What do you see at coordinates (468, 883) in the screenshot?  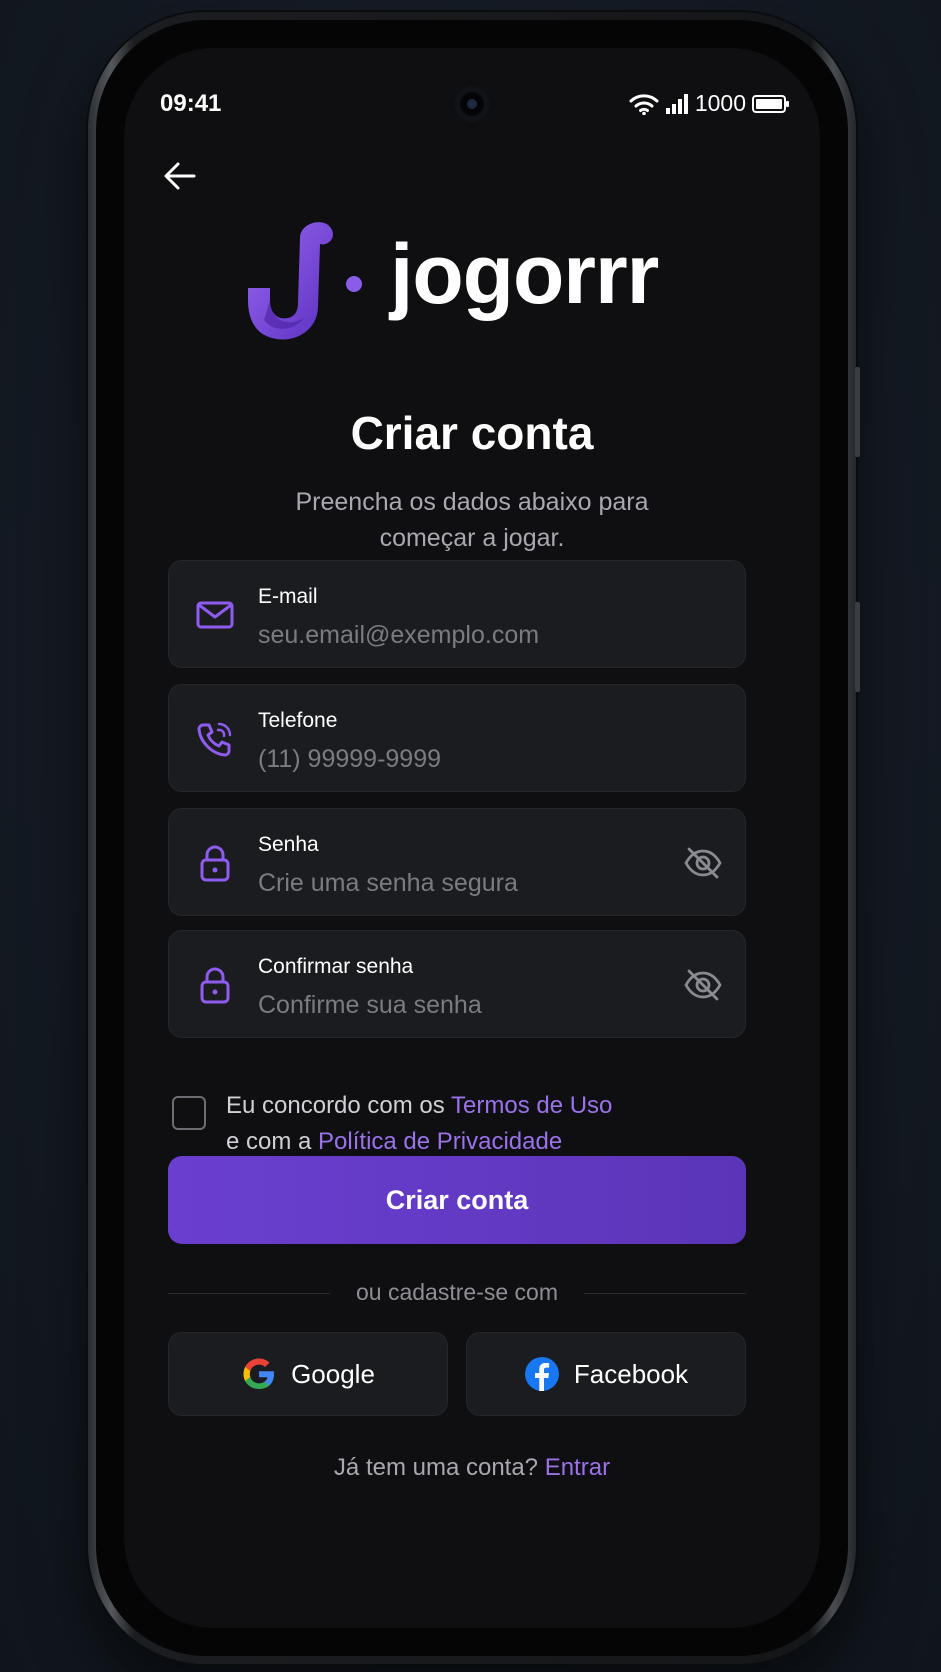 I see `password-input` at bounding box center [468, 883].